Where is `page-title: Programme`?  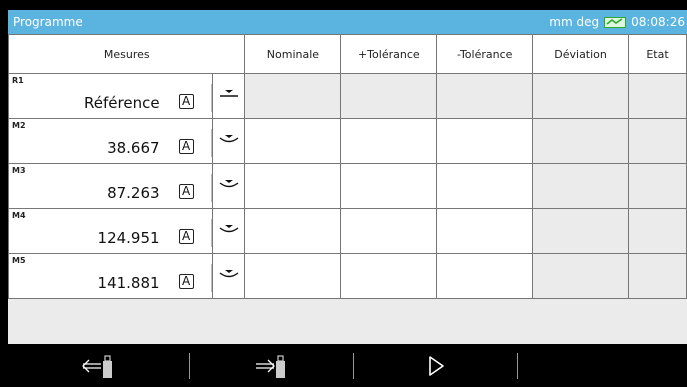
page-title: Programme is located at coordinates (48, 22).